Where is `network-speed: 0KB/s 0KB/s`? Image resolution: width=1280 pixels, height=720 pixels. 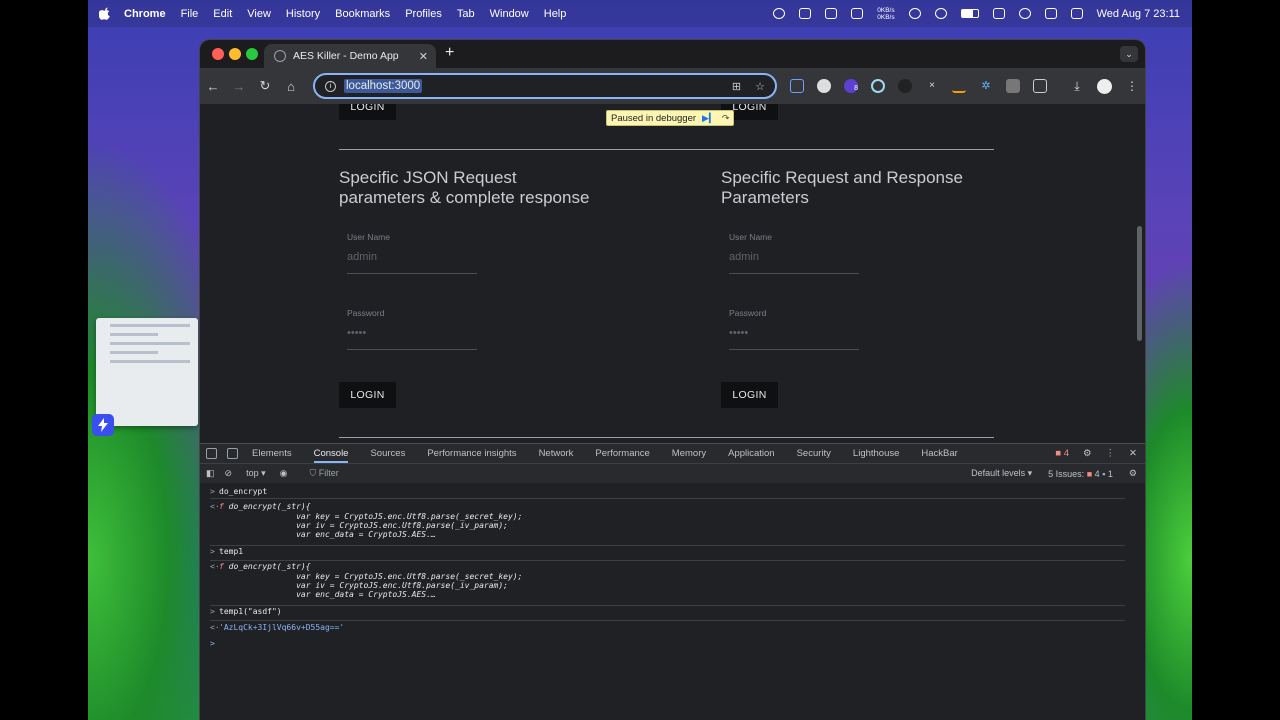 network-speed: 0KB/s 0KB/s is located at coordinates (885, 14).